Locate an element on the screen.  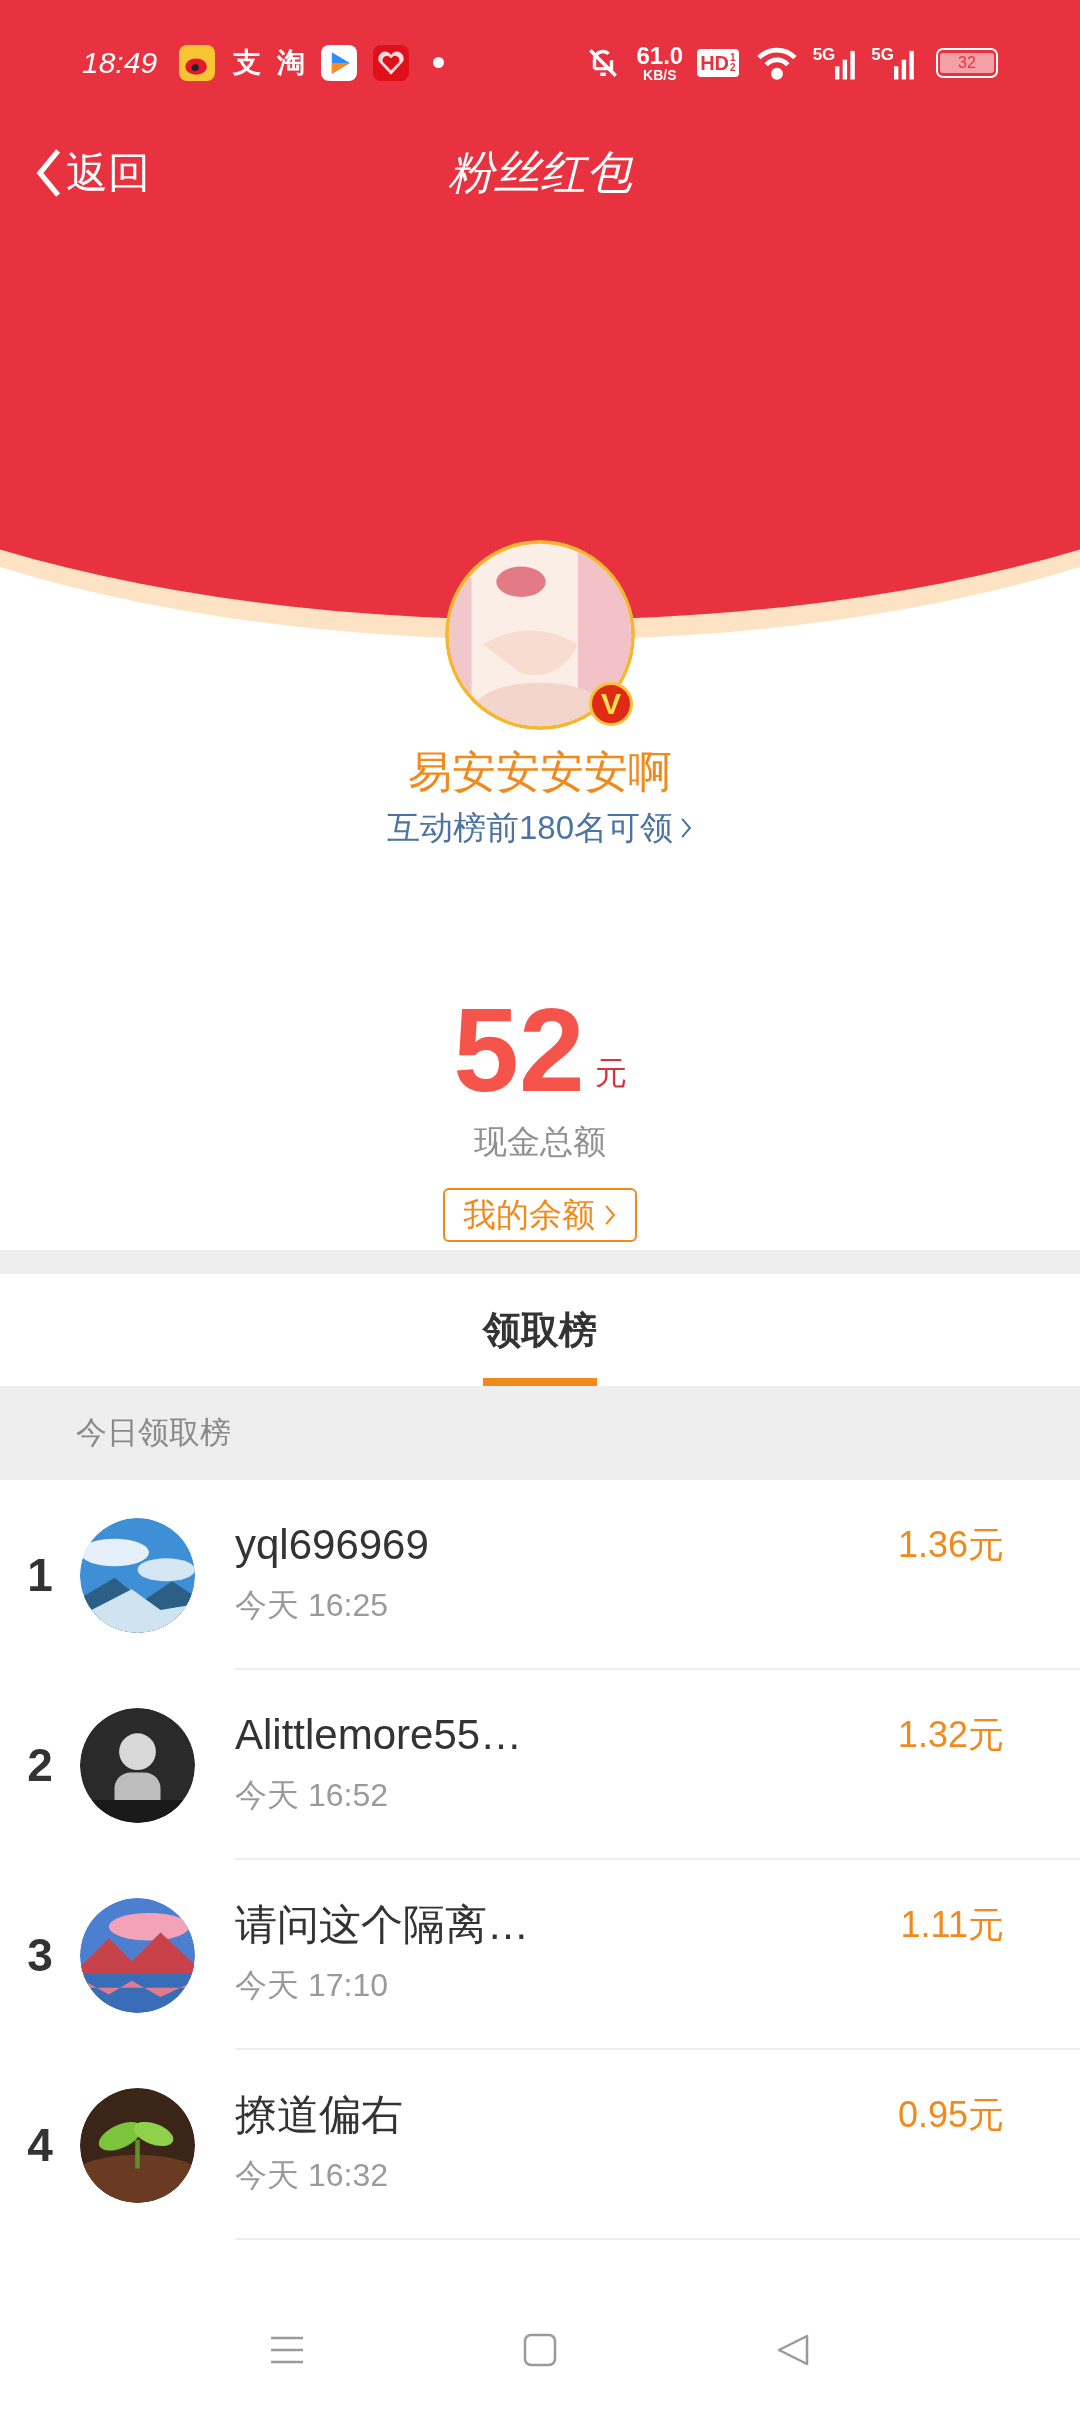
user-name: 撩道偏右 is located at coordinates (319, 2114).